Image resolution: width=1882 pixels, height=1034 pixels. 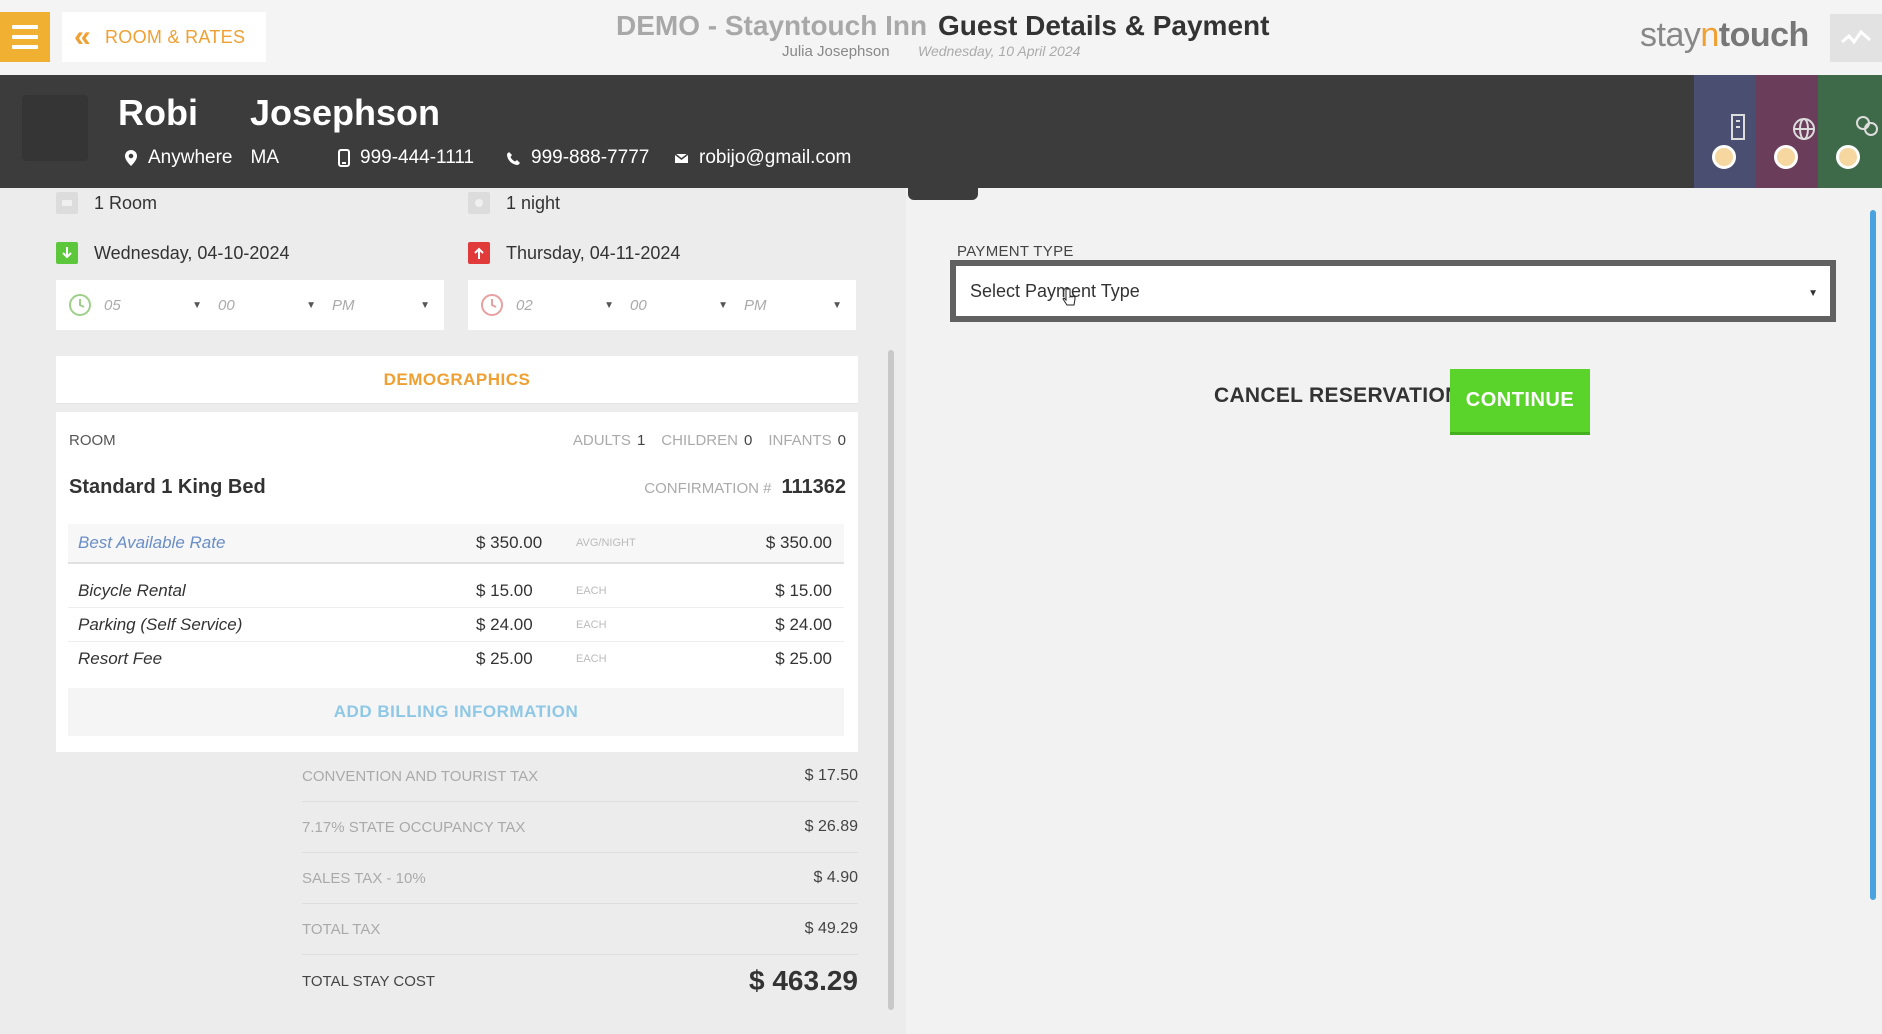 I want to click on location-pin-icon, so click(x=131, y=158).